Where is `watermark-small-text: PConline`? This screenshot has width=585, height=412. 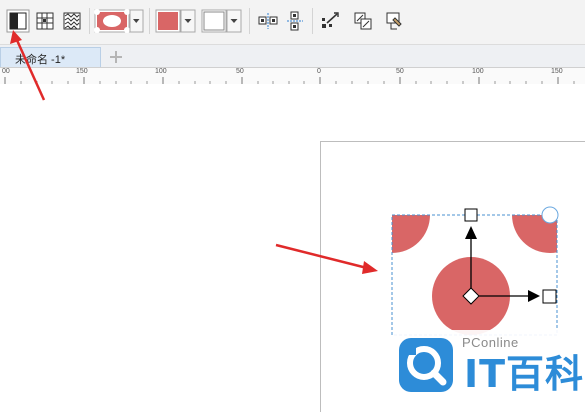 watermark-small-text: PConline is located at coordinates (490, 342).